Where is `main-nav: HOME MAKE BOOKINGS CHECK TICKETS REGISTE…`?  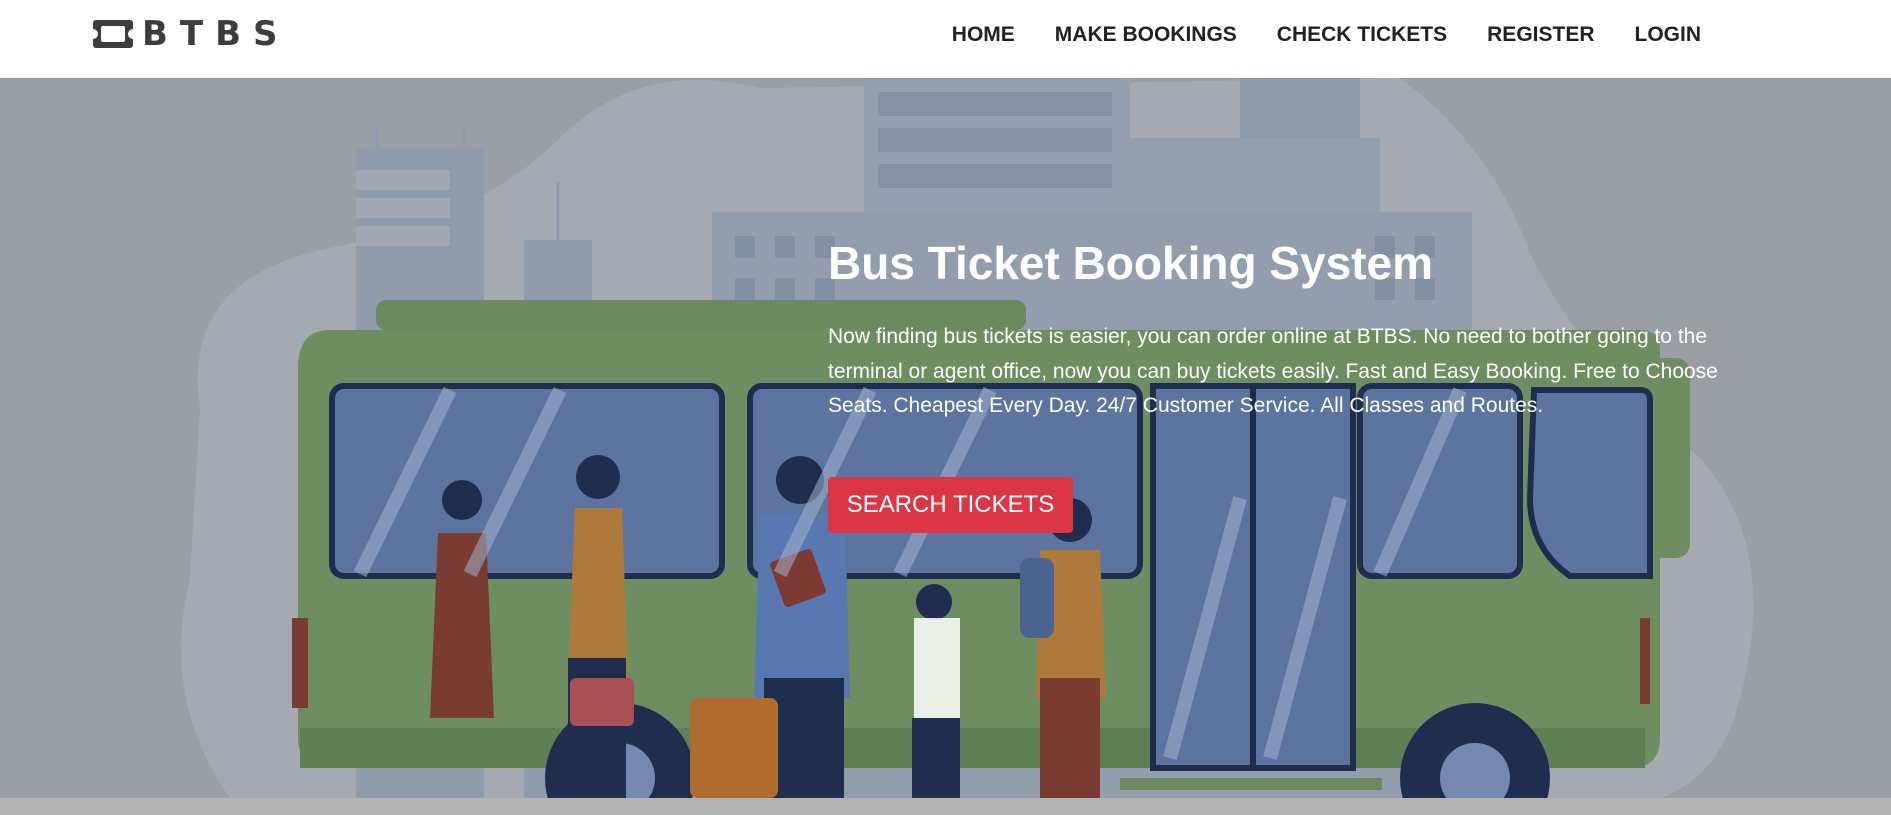
main-nav: HOME MAKE BOOKINGS CHECK TICKETS REGISTE… is located at coordinates (1306, 35).